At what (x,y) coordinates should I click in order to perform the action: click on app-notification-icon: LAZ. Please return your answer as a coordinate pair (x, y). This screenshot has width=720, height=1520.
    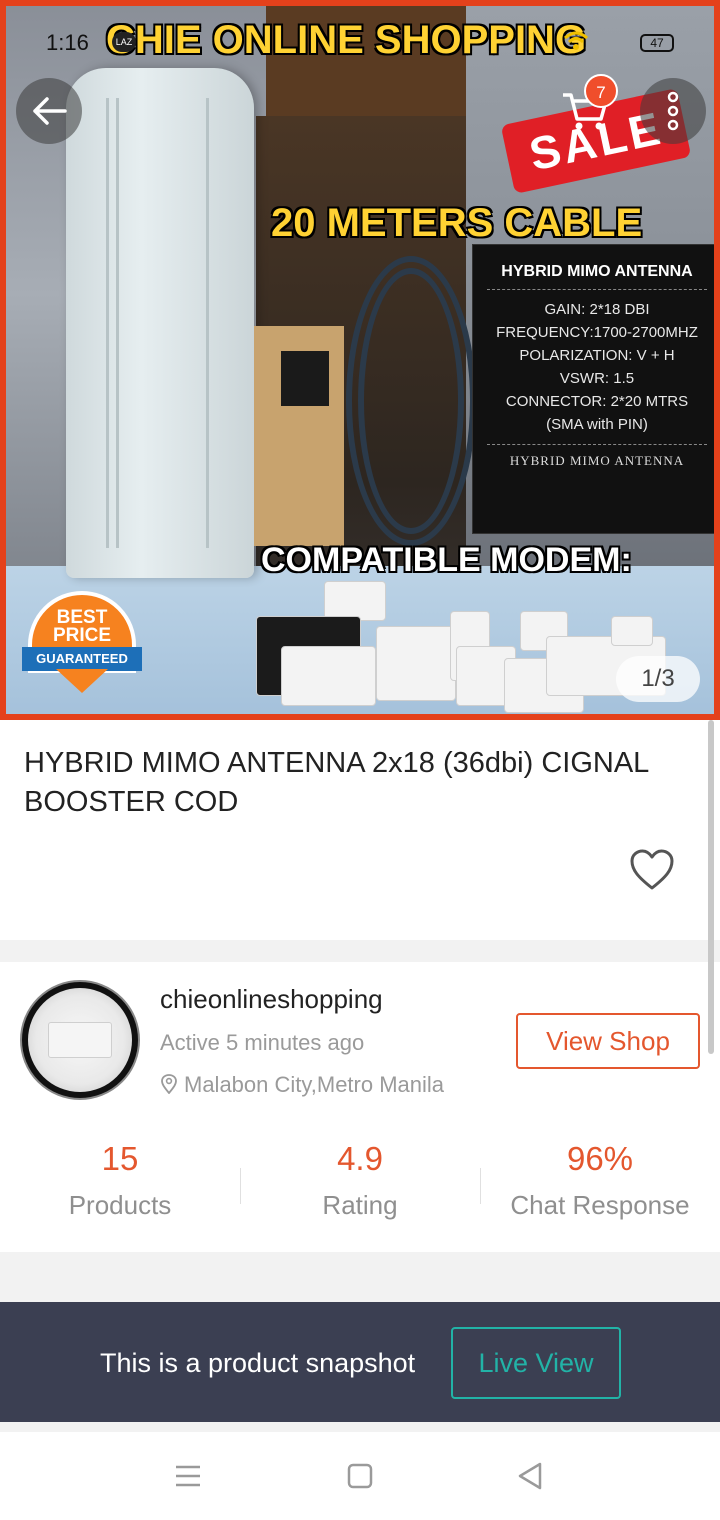
    Looking at the image, I should click on (124, 42).